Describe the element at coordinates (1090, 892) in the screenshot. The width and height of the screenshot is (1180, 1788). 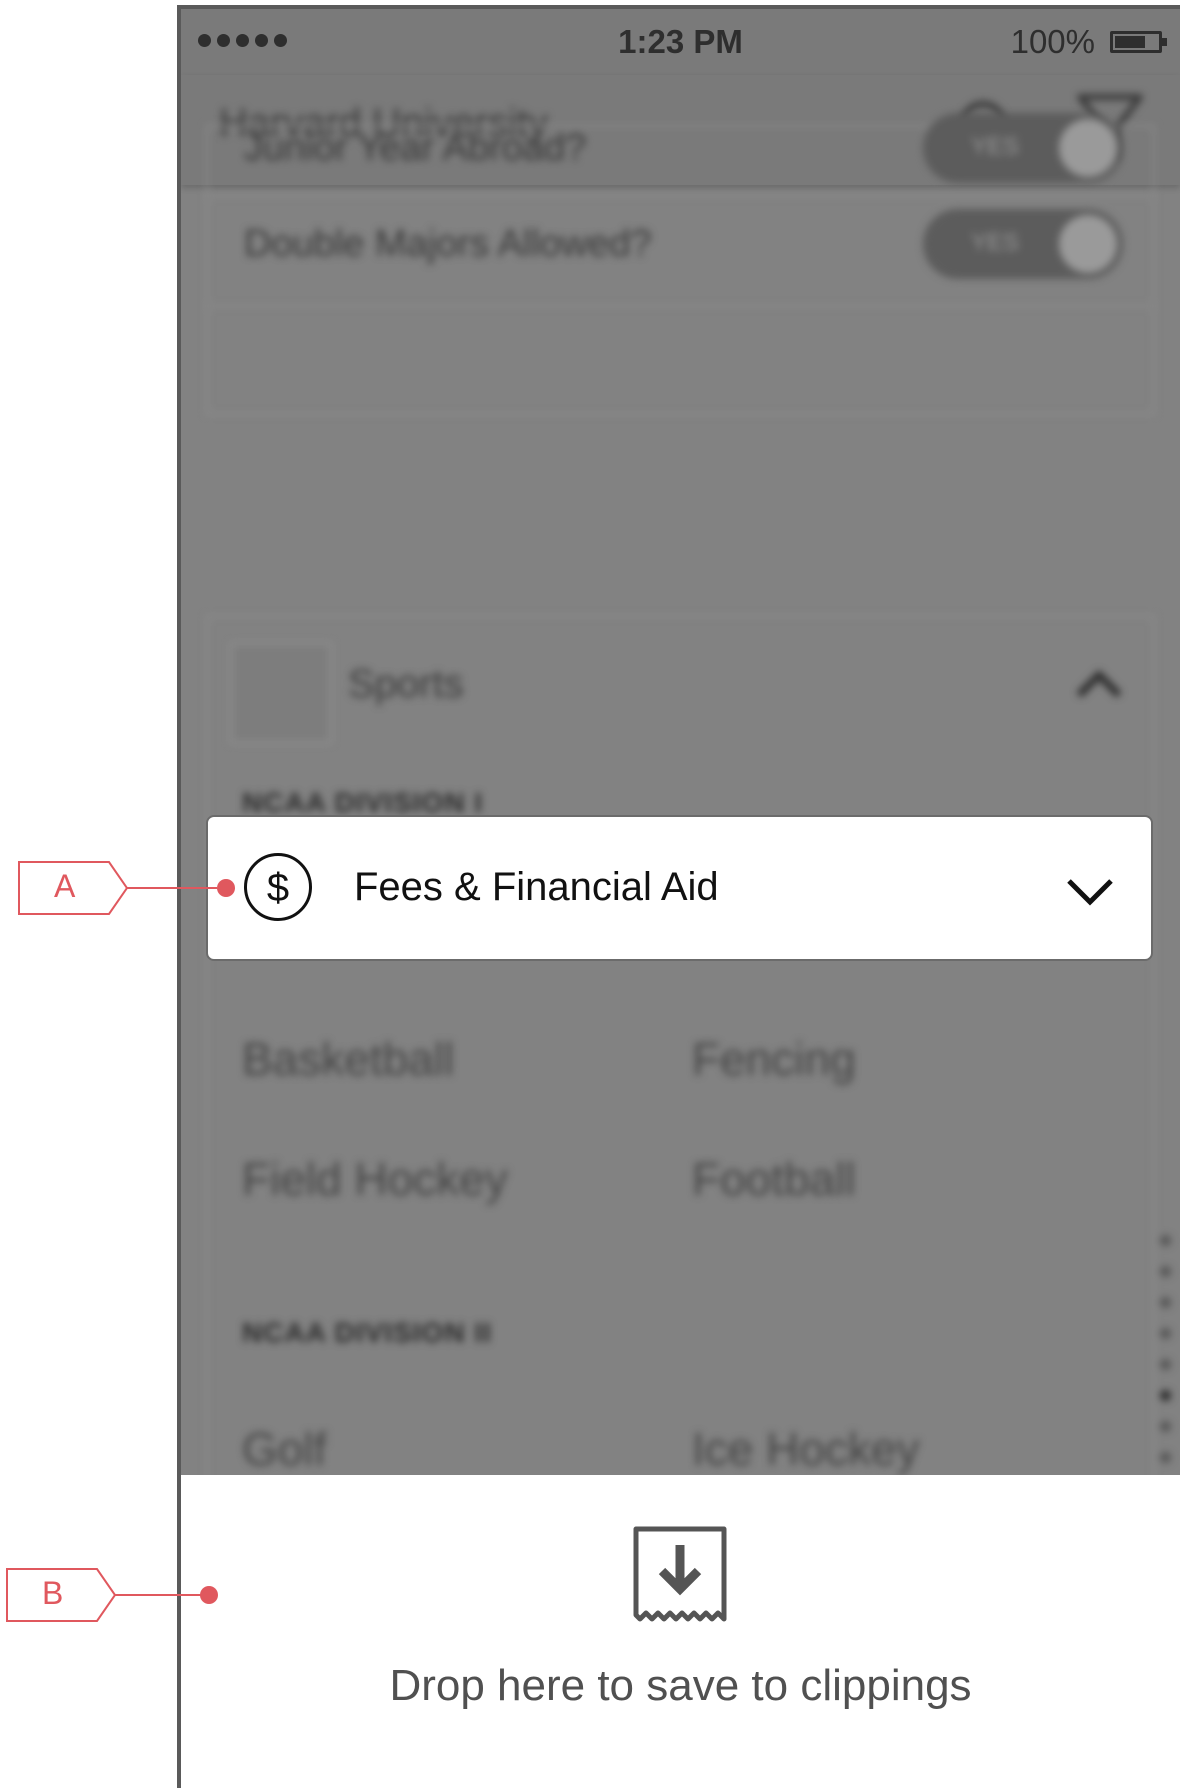
I see `chevron-down-icon` at that location.